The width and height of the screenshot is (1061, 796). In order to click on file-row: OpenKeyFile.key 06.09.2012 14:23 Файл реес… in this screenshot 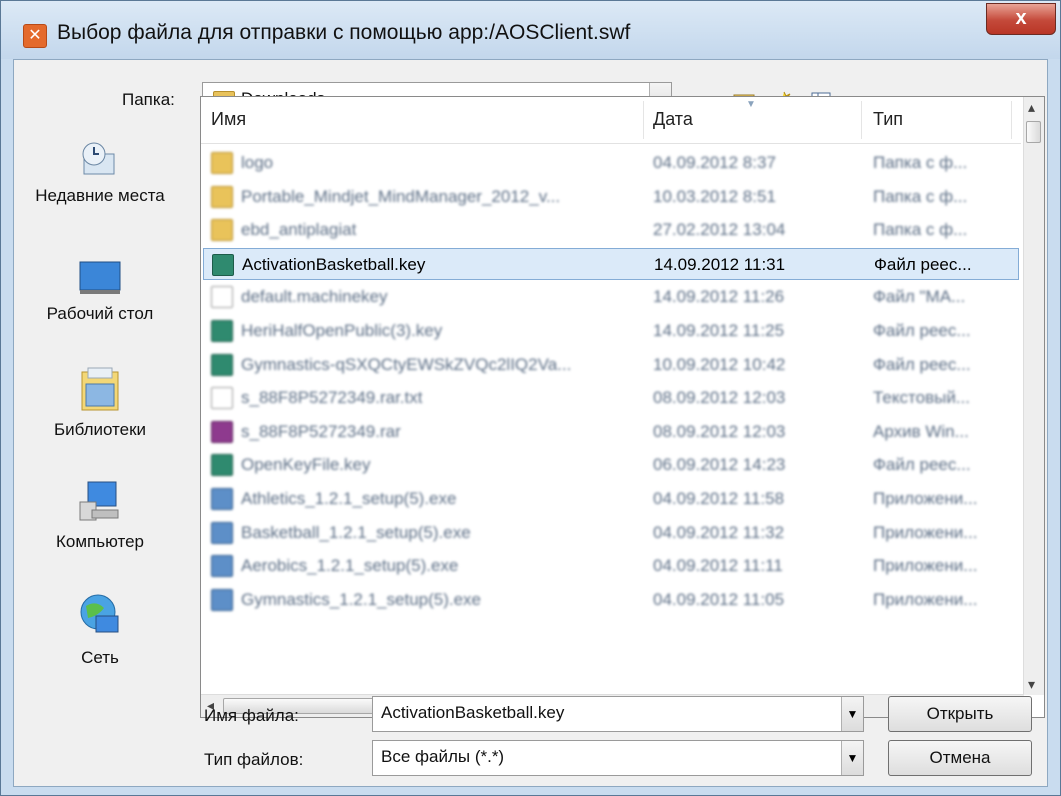, I will do `click(611, 465)`.